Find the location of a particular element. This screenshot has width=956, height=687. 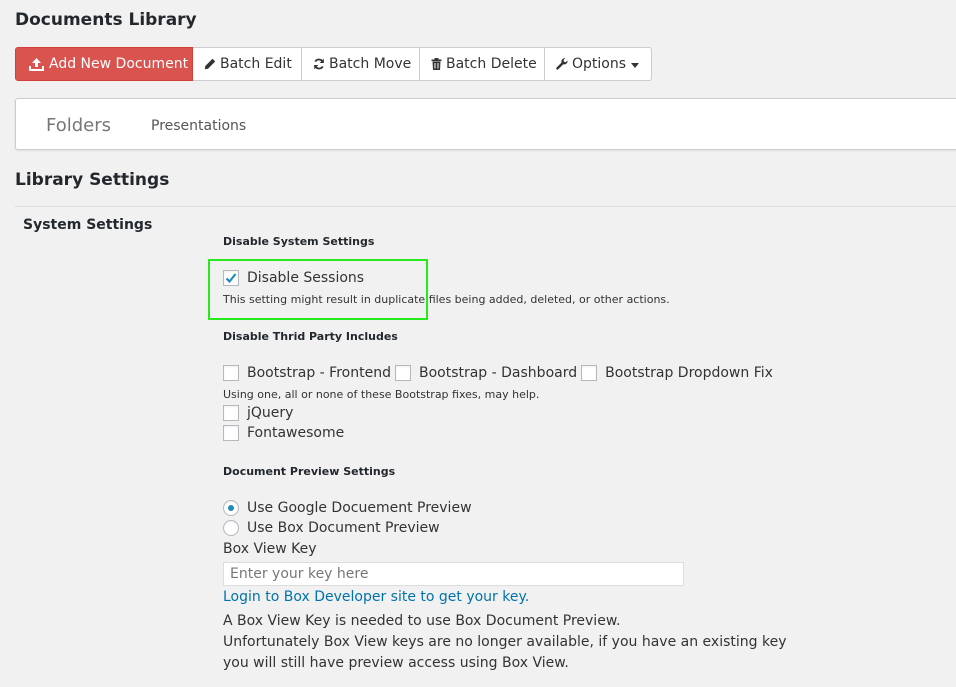

jquery-row: jQuery is located at coordinates (258, 413).